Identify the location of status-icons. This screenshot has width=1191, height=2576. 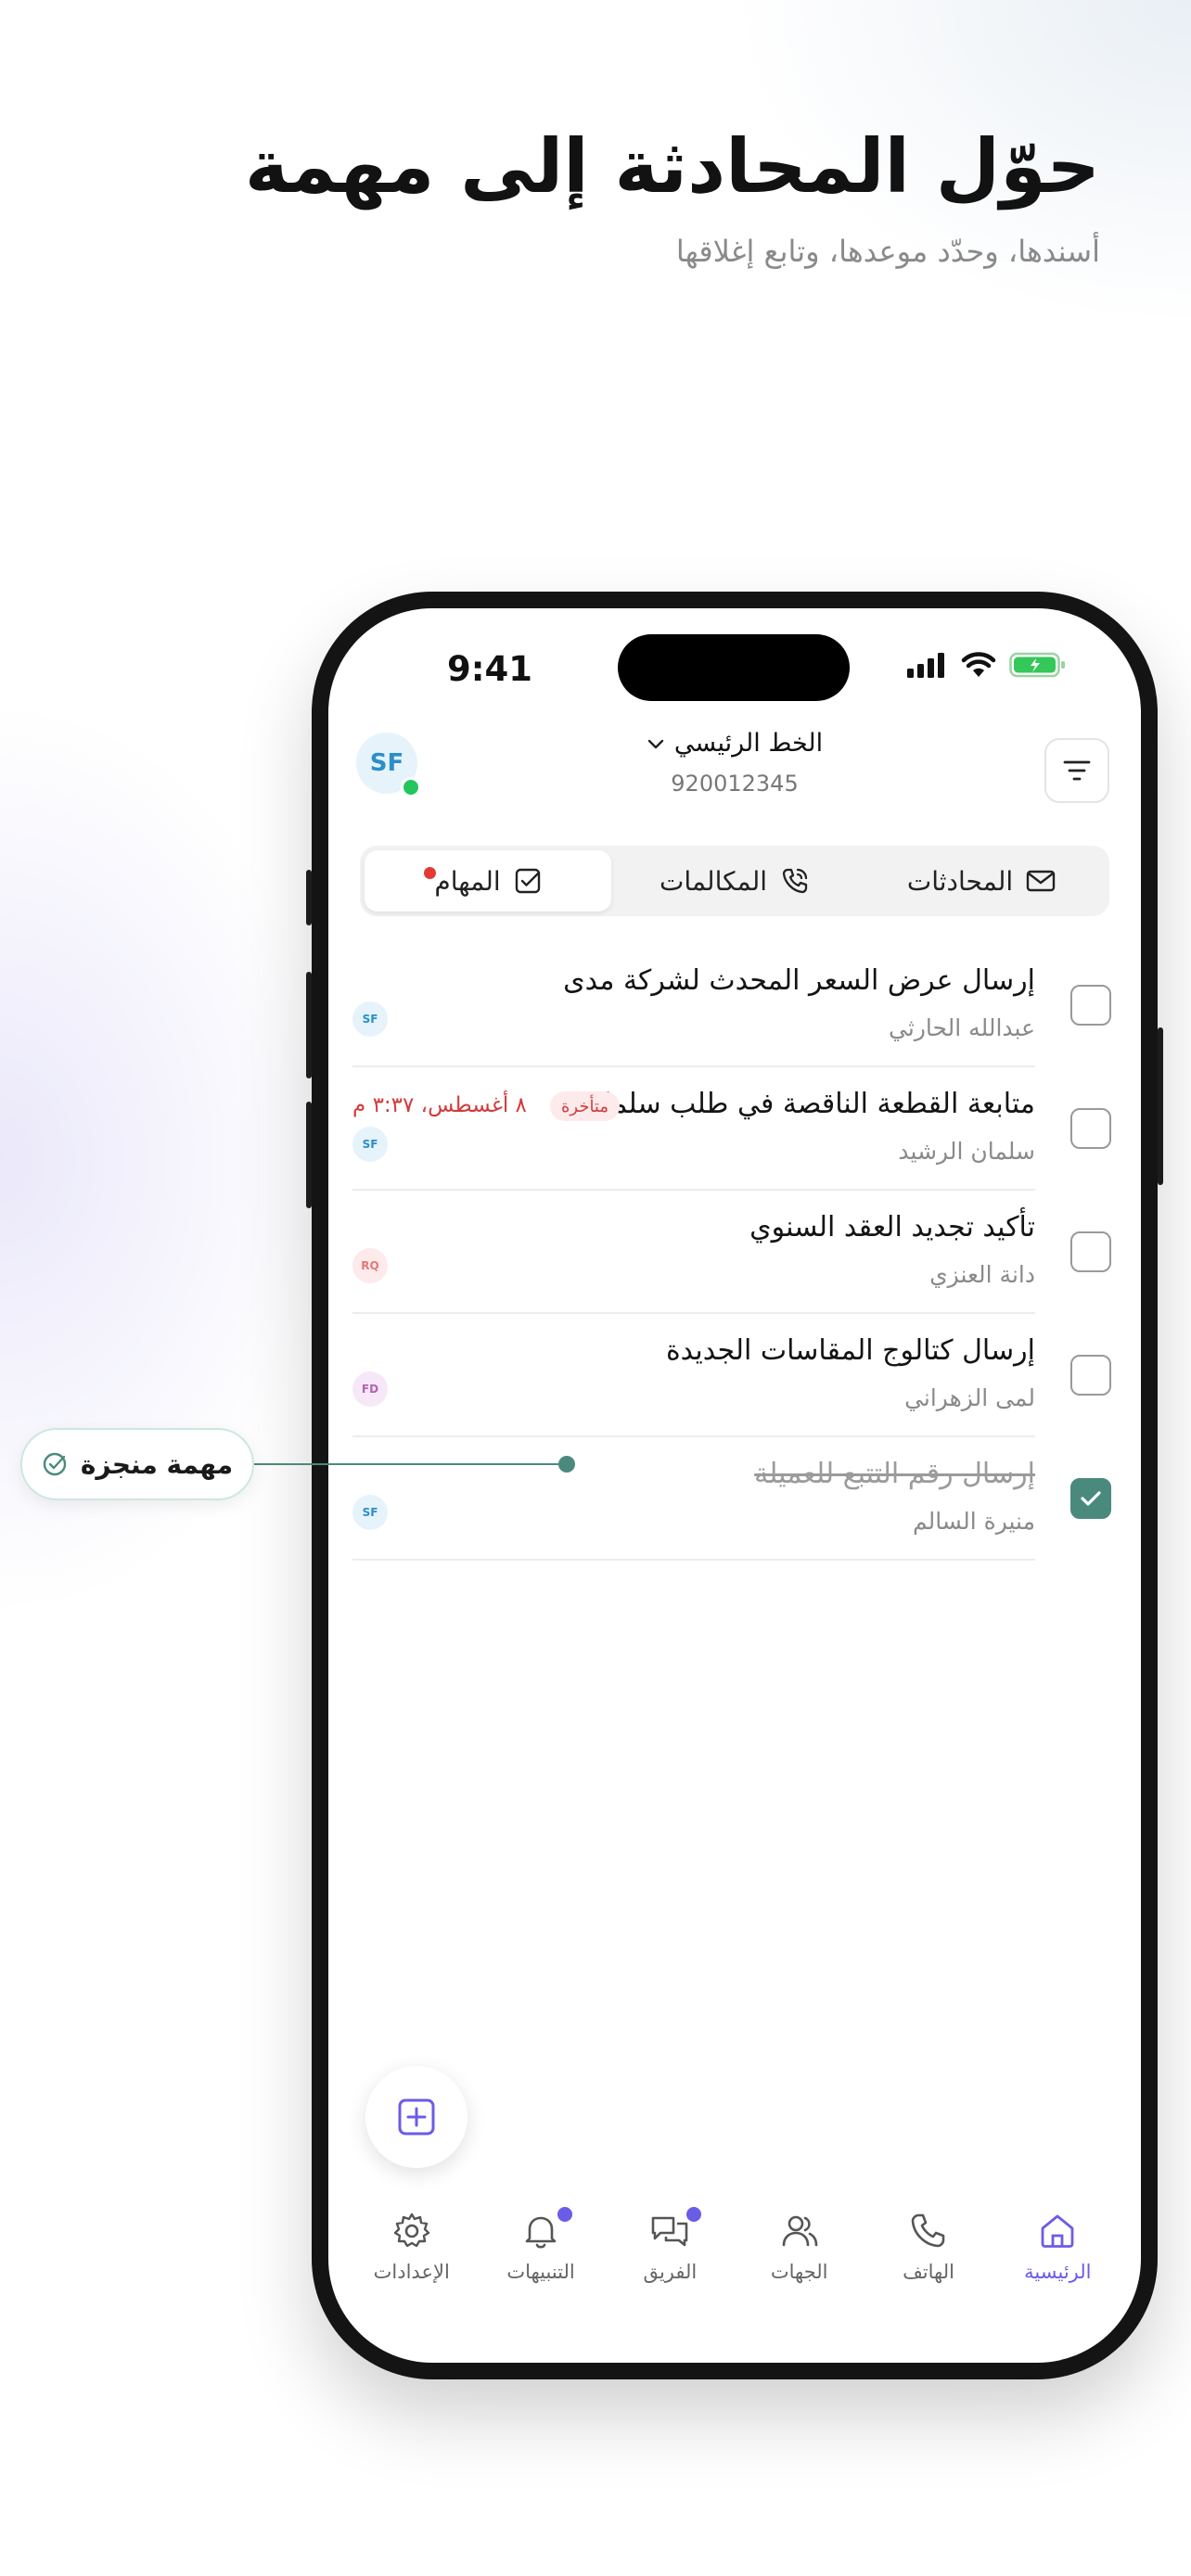
(987, 665).